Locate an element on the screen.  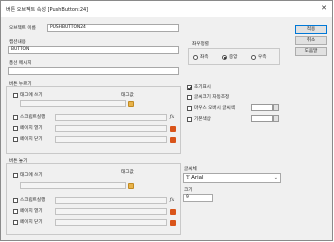
release-script-field is located at coordinates (111, 200).